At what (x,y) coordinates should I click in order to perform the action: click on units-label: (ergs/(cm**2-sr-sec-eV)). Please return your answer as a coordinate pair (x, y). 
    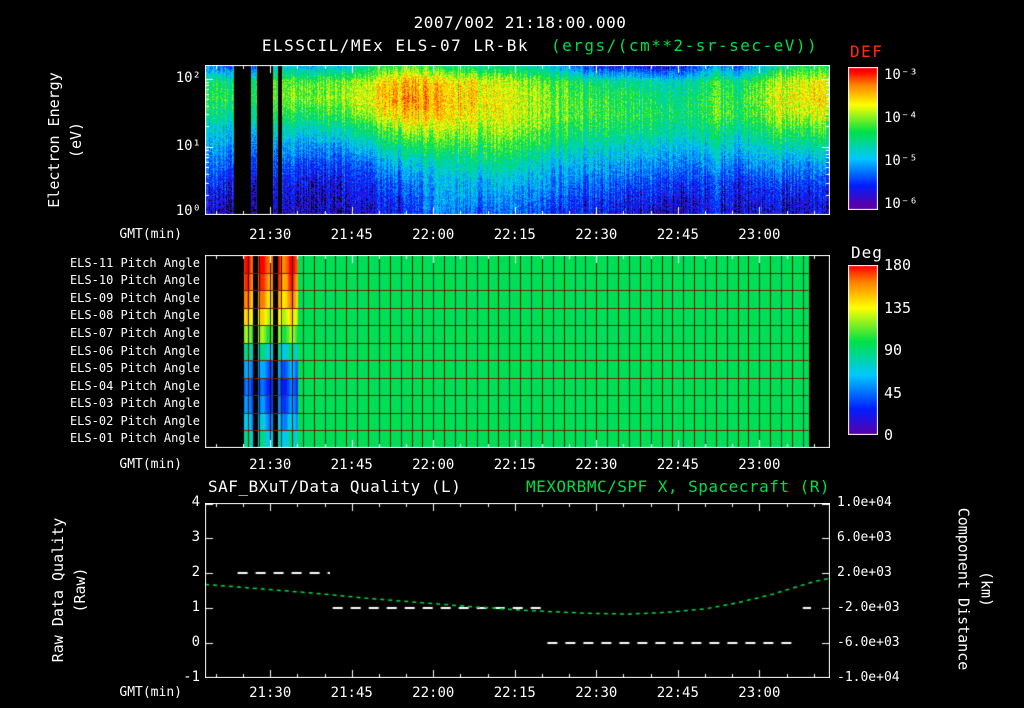
    Looking at the image, I should click on (685, 45).